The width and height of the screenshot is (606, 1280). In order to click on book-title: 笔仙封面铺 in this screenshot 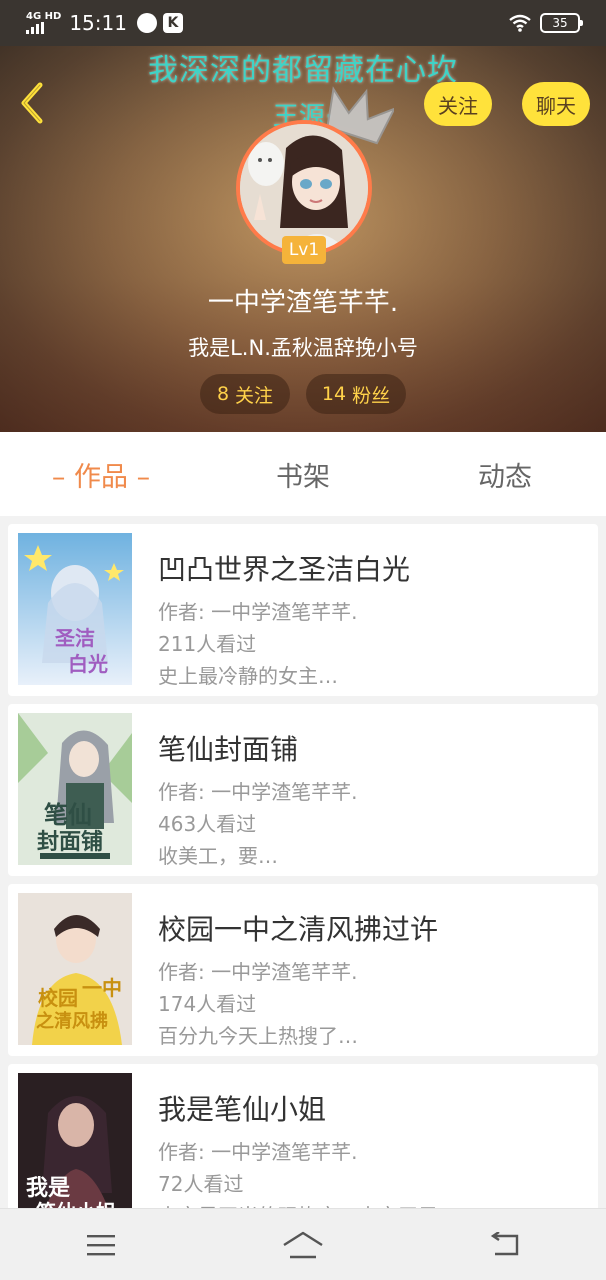, I will do `click(228, 749)`.